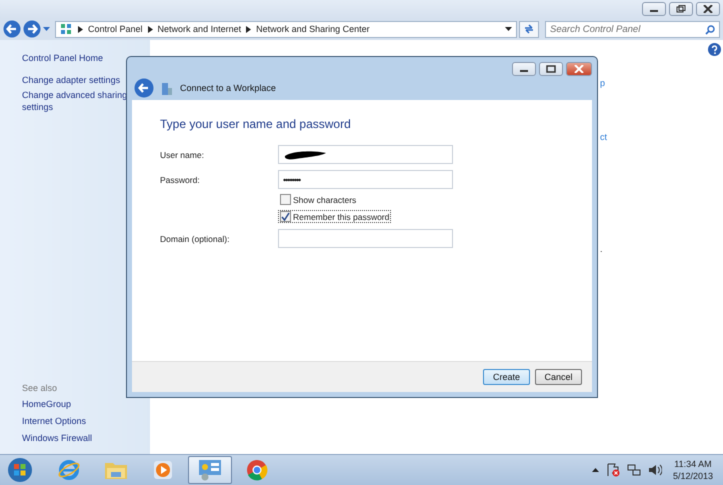  I want to click on link-text-fragment: p, so click(603, 83).